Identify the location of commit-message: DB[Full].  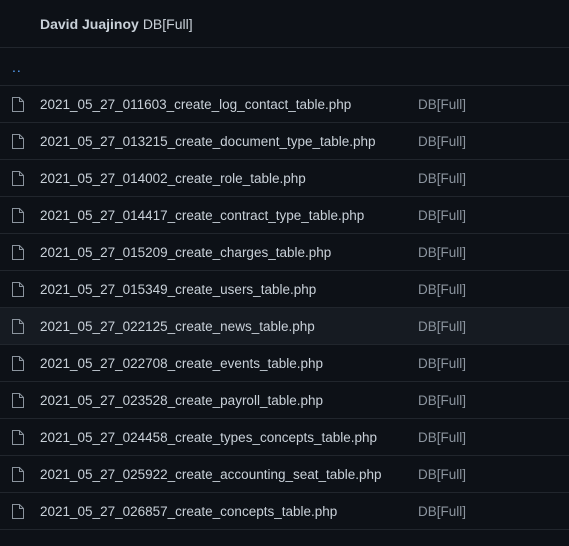
(168, 24).